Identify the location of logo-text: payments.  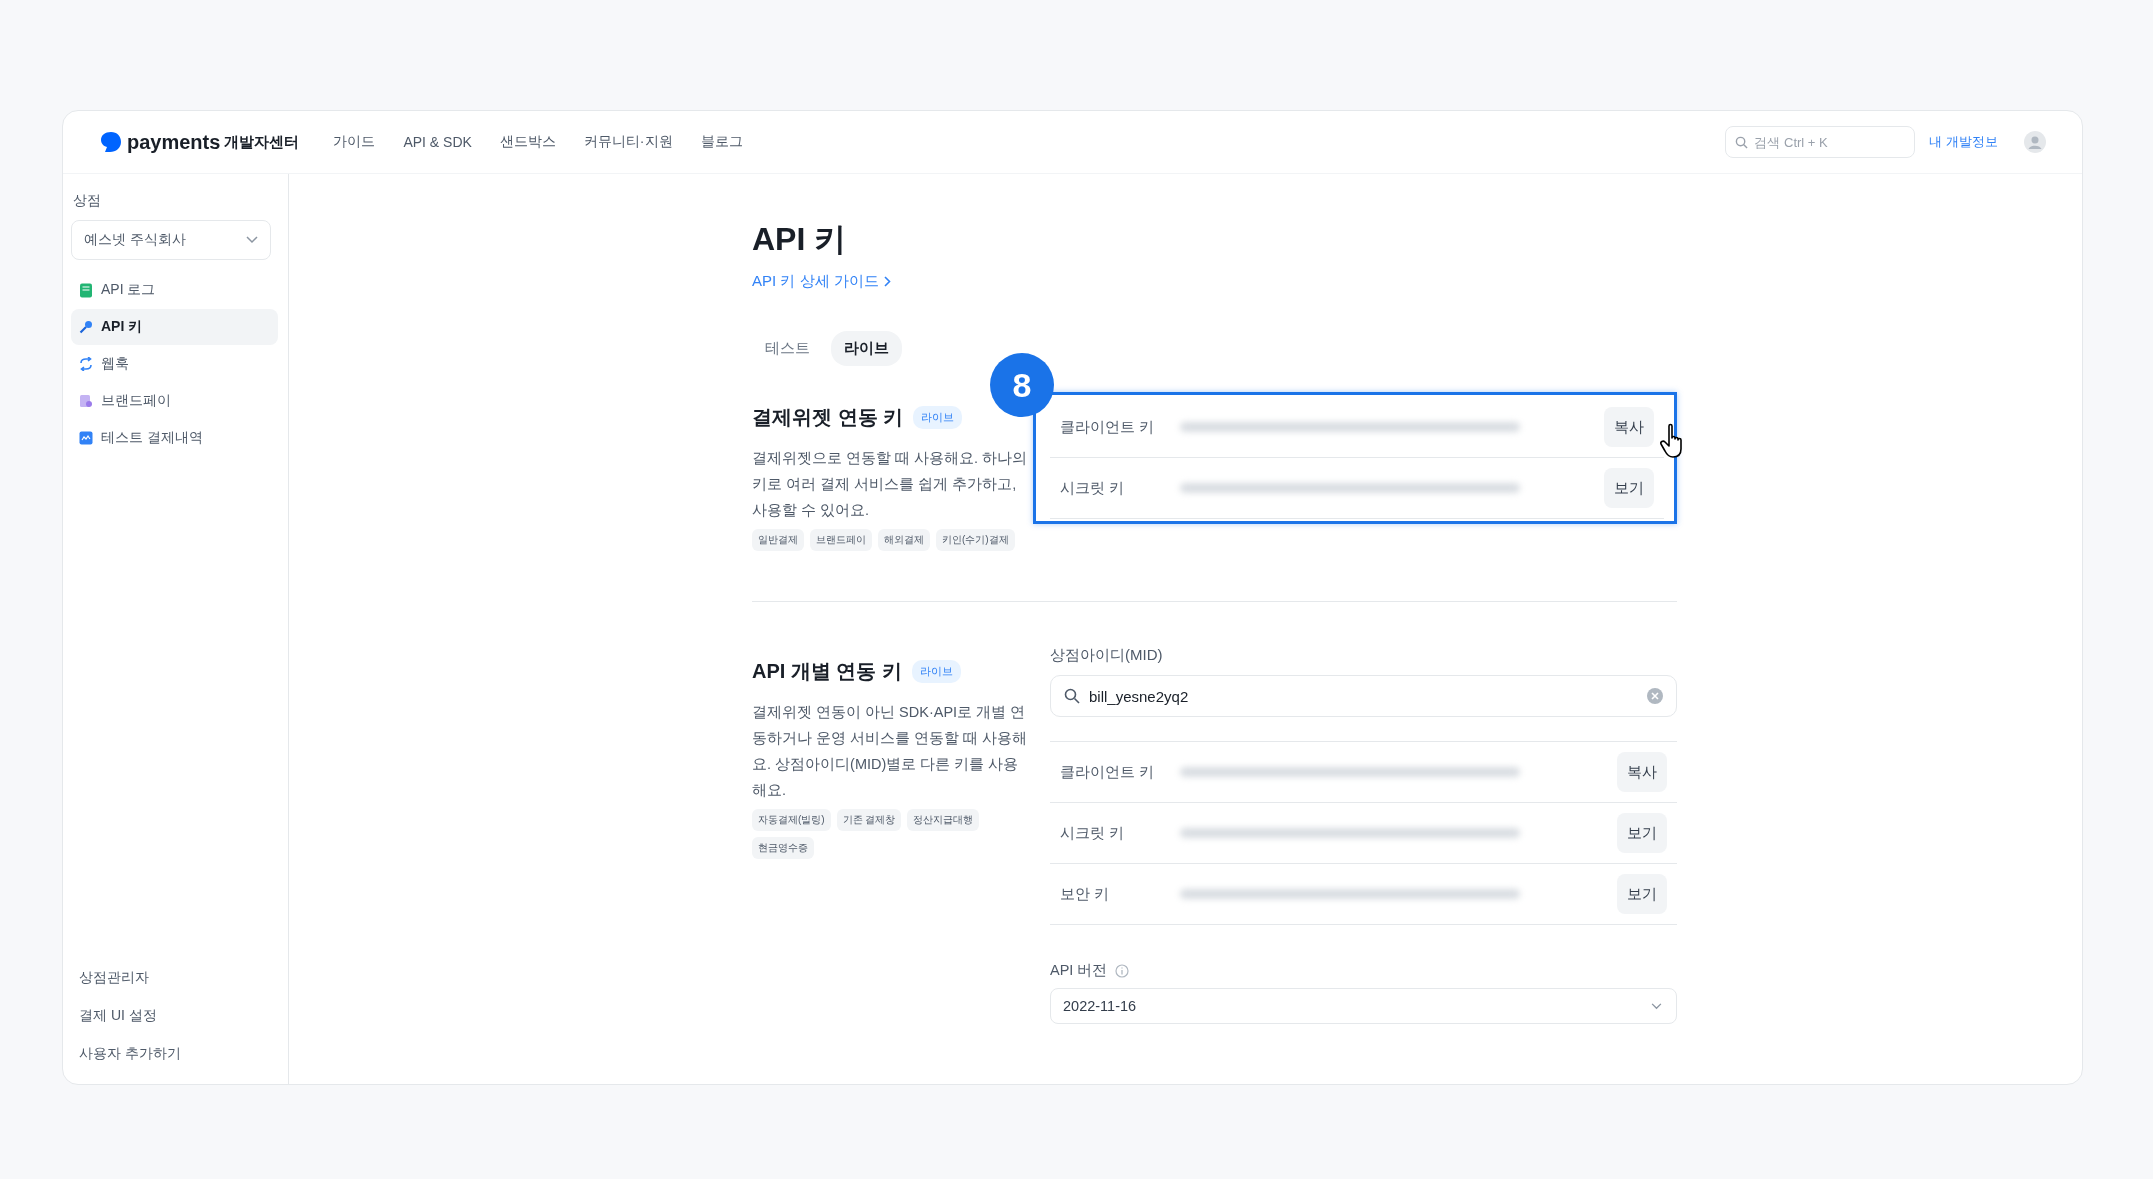
(174, 142).